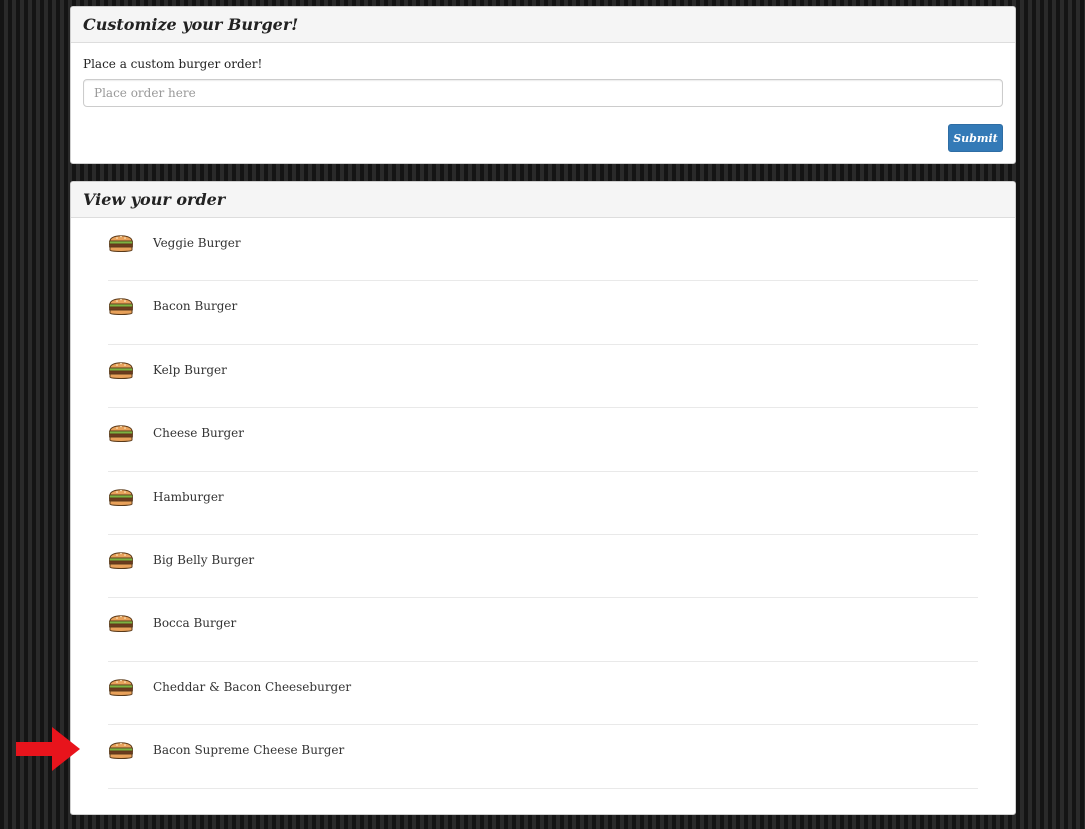  What do you see at coordinates (543, 200) in the screenshot?
I see `order-panel-heading: View your order` at bounding box center [543, 200].